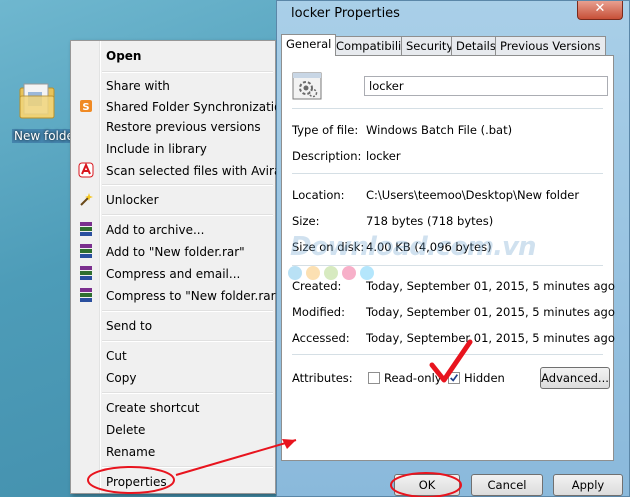  Describe the element at coordinates (86, 199) in the screenshot. I see `wand-icon` at that location.